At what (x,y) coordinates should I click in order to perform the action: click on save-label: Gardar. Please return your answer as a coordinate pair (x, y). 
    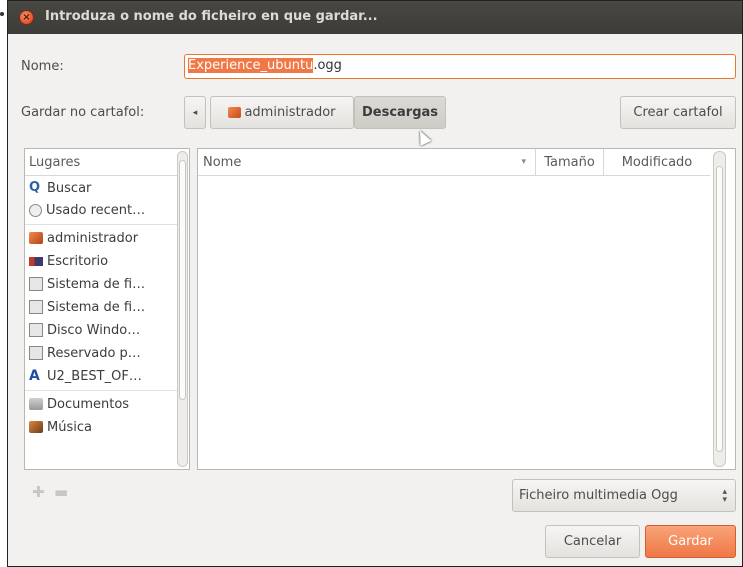
    Looking at the image, I should click on (690, 541).